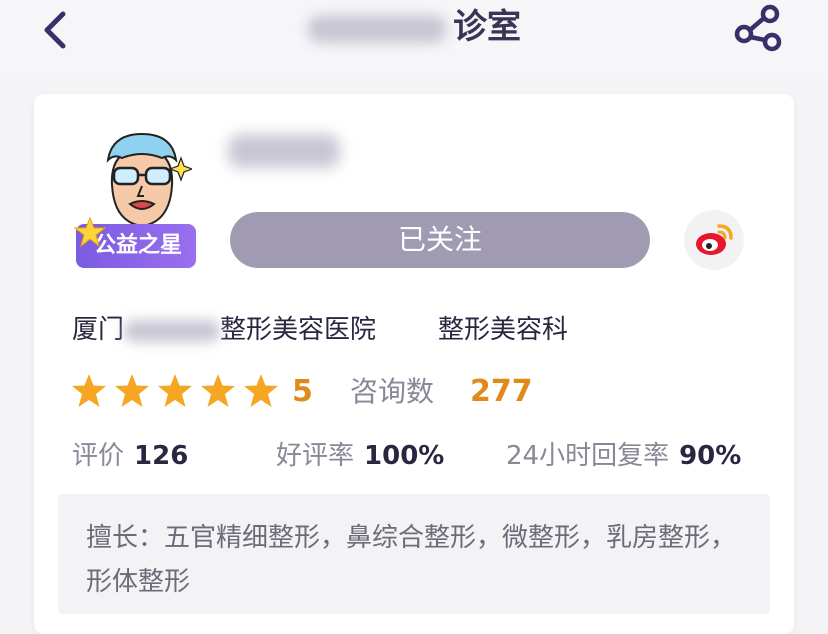 The height and width of the screenshot is (634, 828). I want to click on weibo-button, so click(714, 240).